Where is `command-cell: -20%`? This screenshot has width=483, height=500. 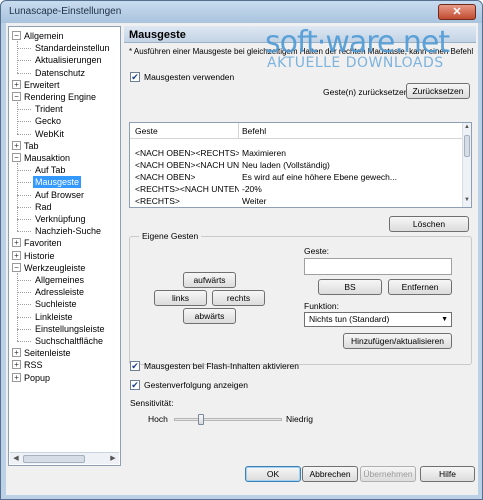 command-cell: -20% is located at coordinates (252, 189).